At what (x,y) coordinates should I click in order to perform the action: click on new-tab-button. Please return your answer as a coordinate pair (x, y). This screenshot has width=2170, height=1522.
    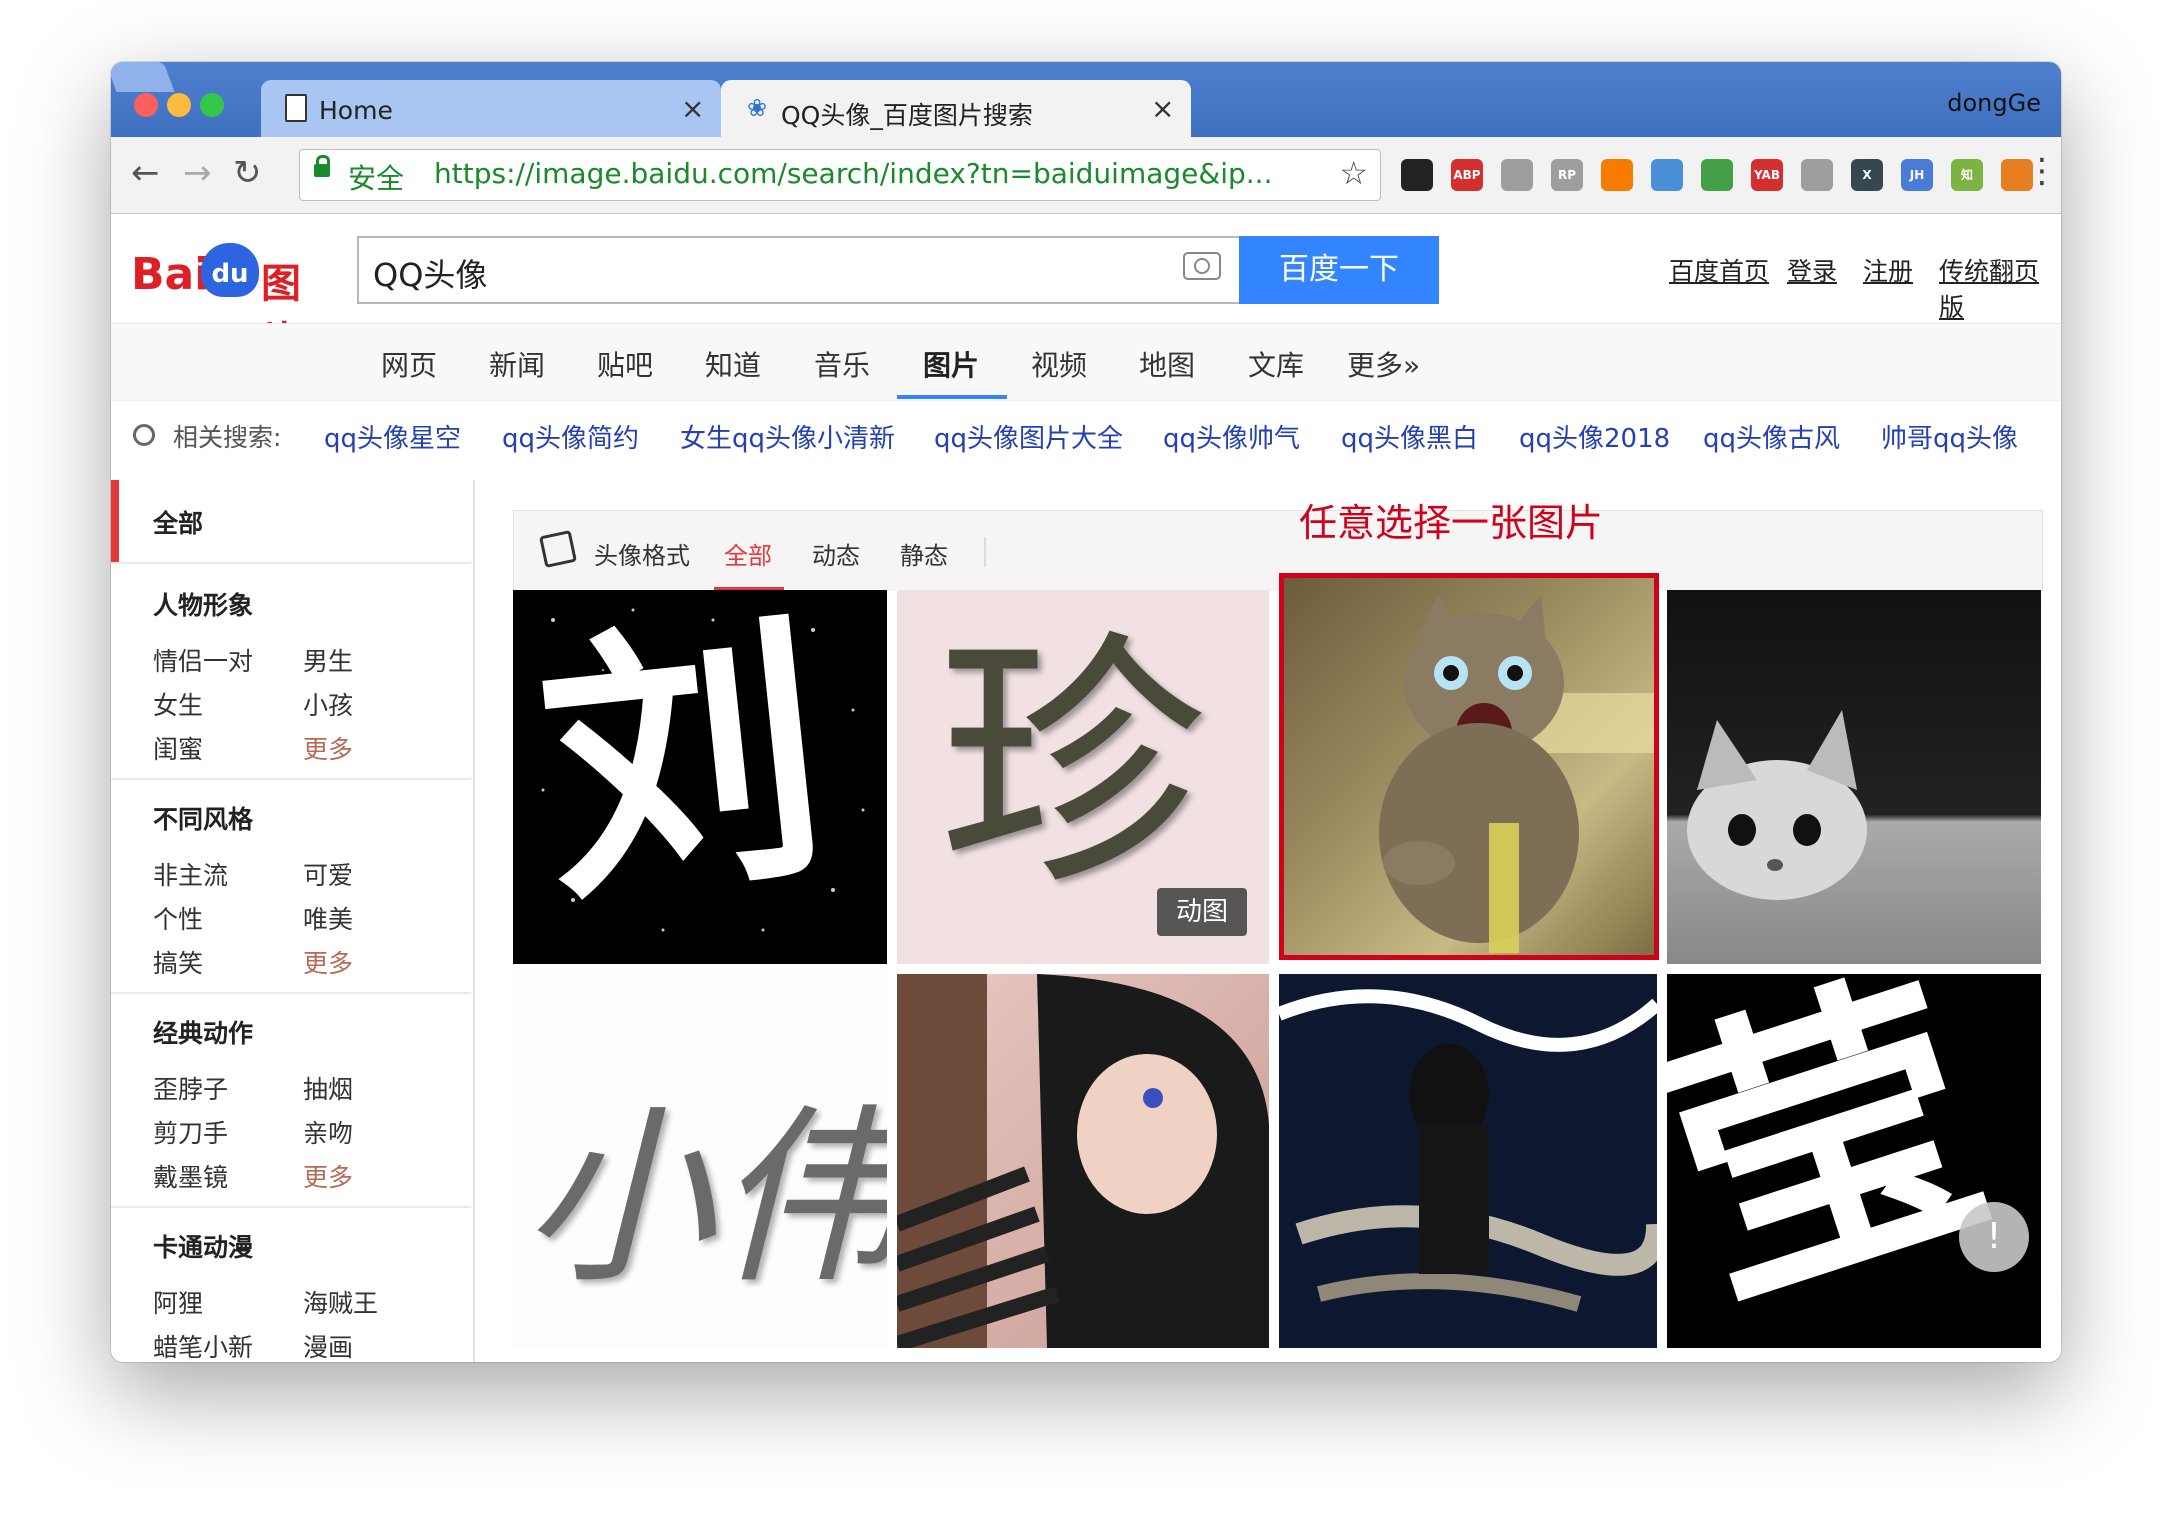
    Looking at the image, I should click on (143, 77).